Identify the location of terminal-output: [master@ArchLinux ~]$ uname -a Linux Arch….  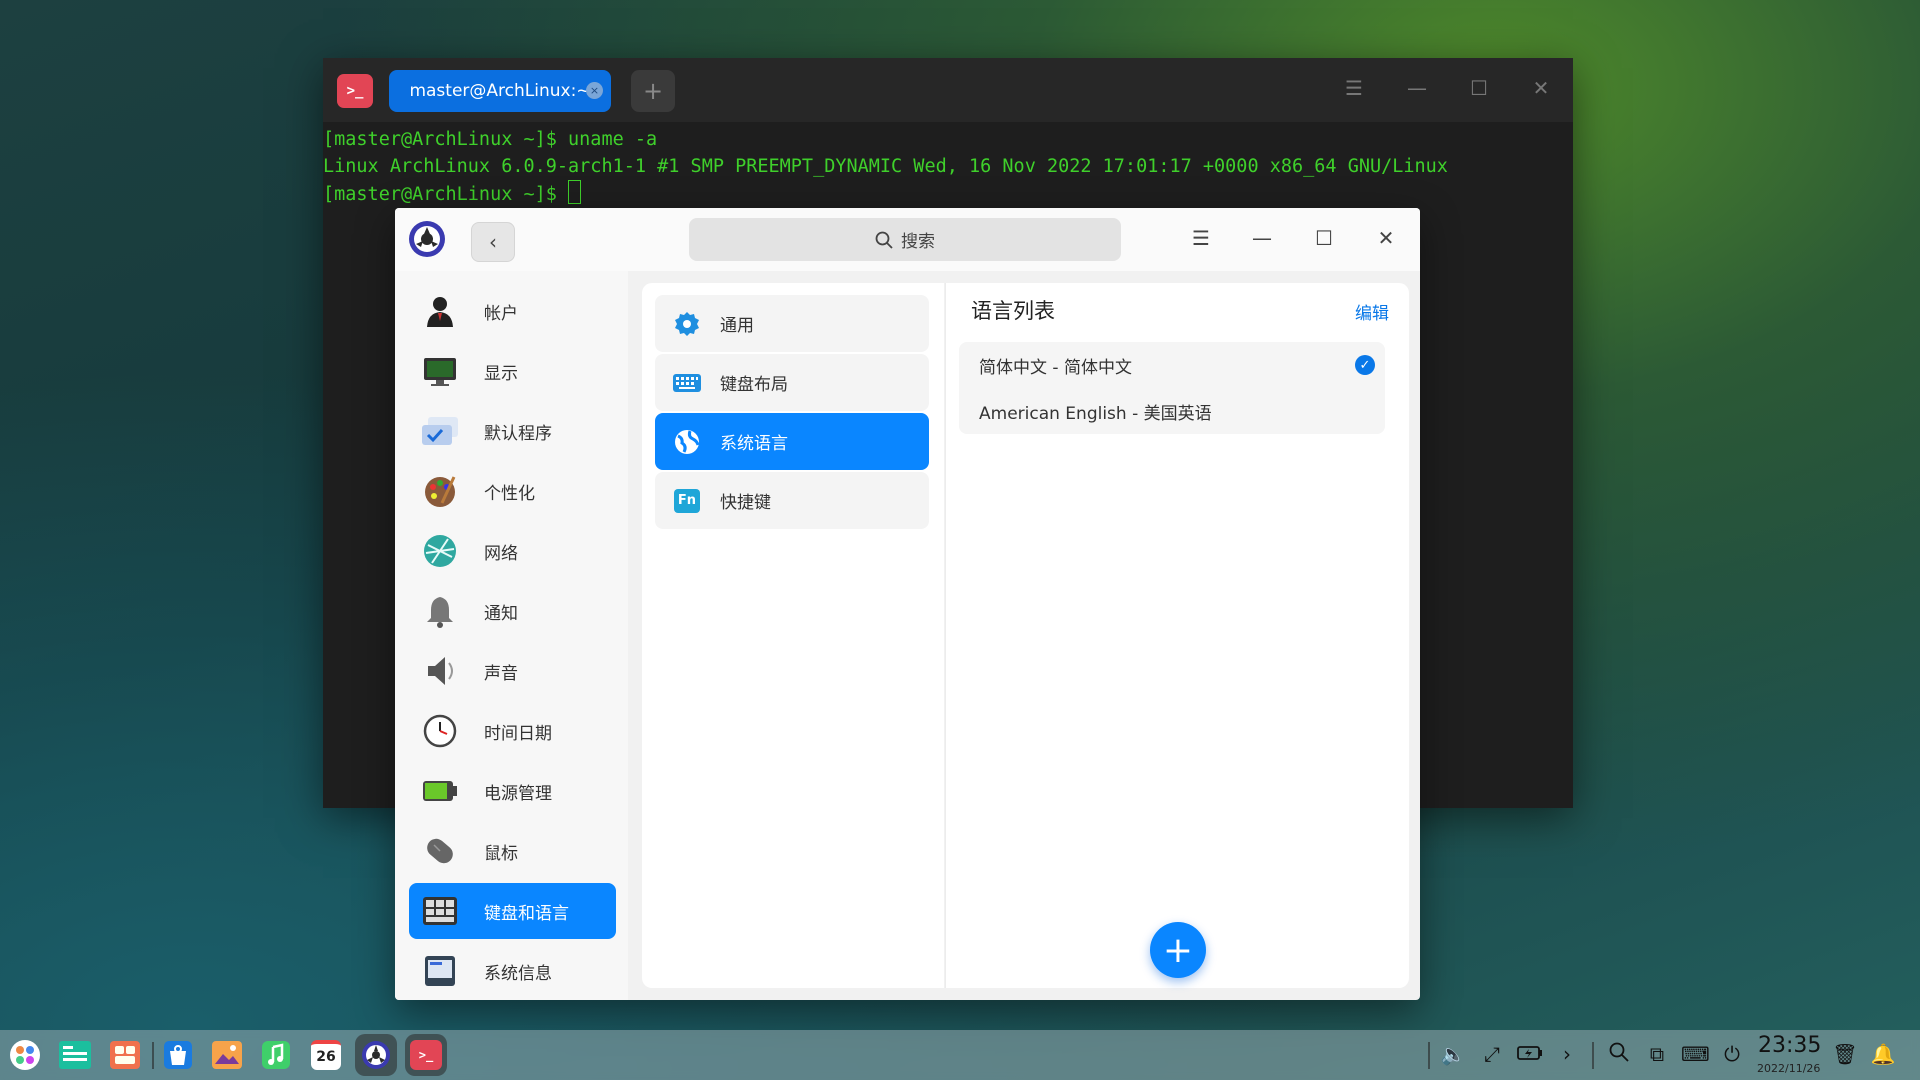
(948, 165).